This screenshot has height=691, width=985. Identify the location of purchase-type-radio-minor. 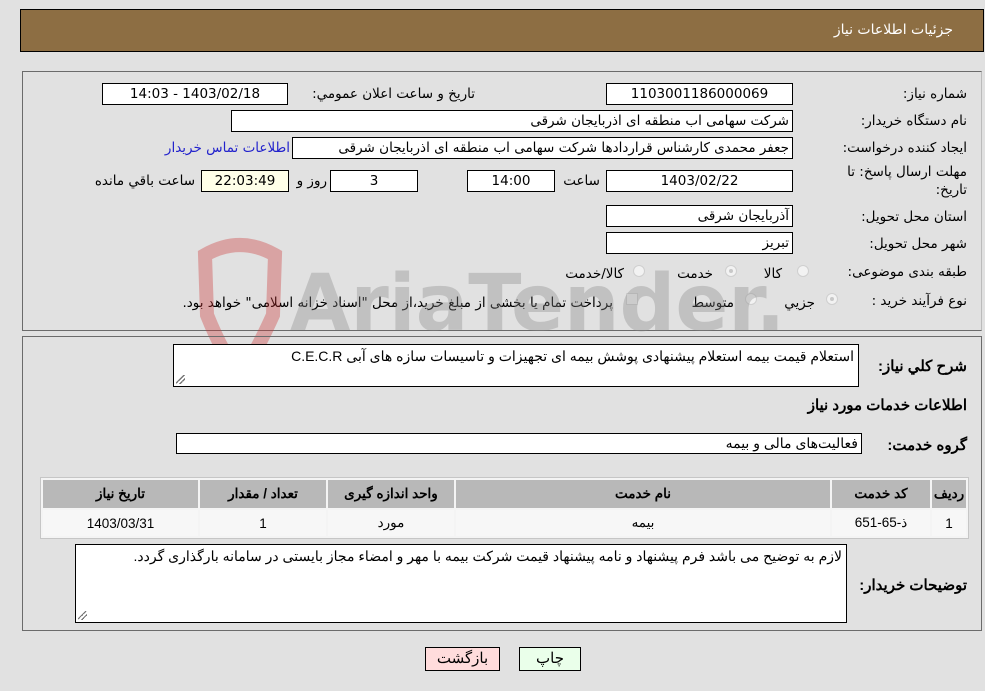
(832, 299).